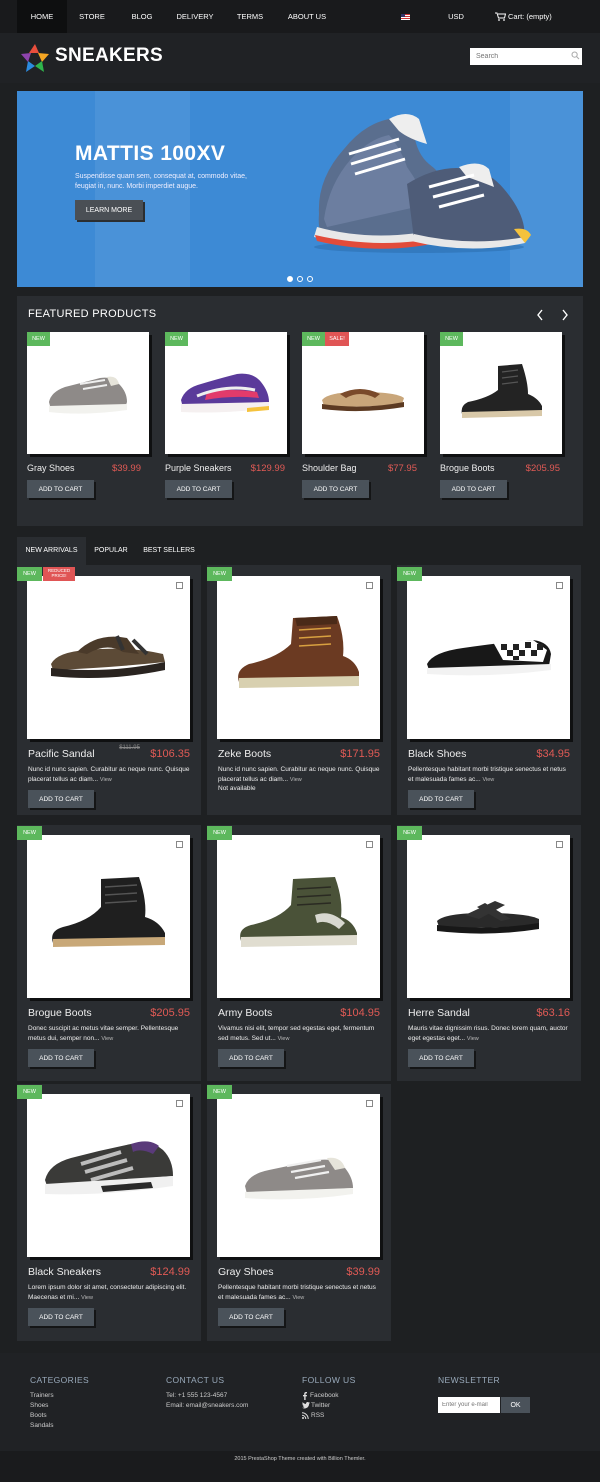 The image size is (600, 1482). Describe the element at coordinates (142, 16) in the screenshot. I see `nav-blog: BLOG` at that location.